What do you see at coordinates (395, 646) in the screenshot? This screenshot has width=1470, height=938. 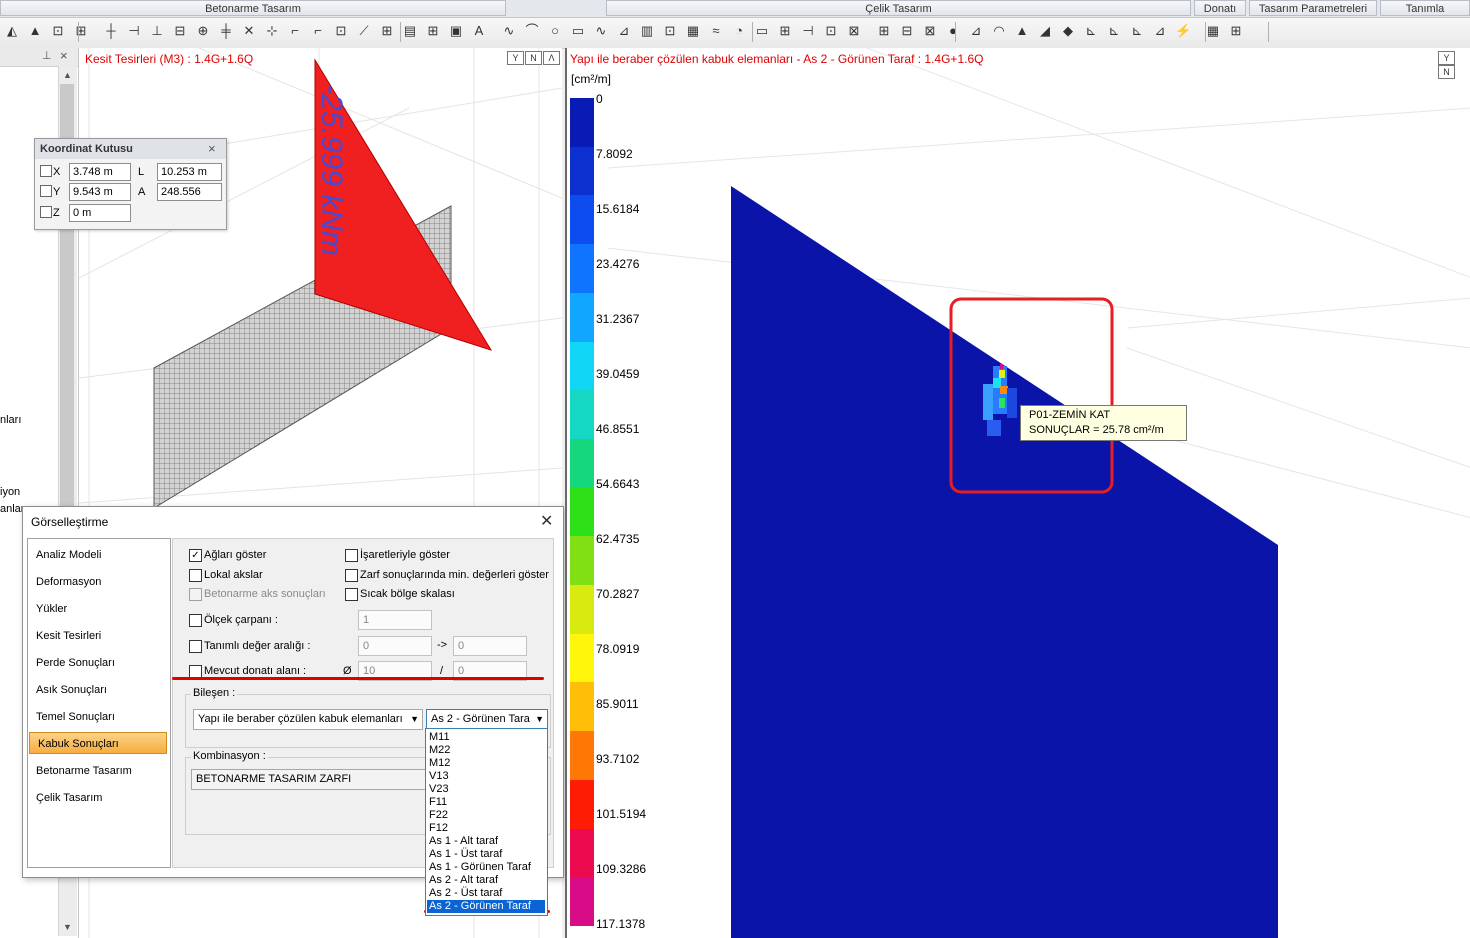 I see `range-from-input: 0` at bounding box center [395, 646].